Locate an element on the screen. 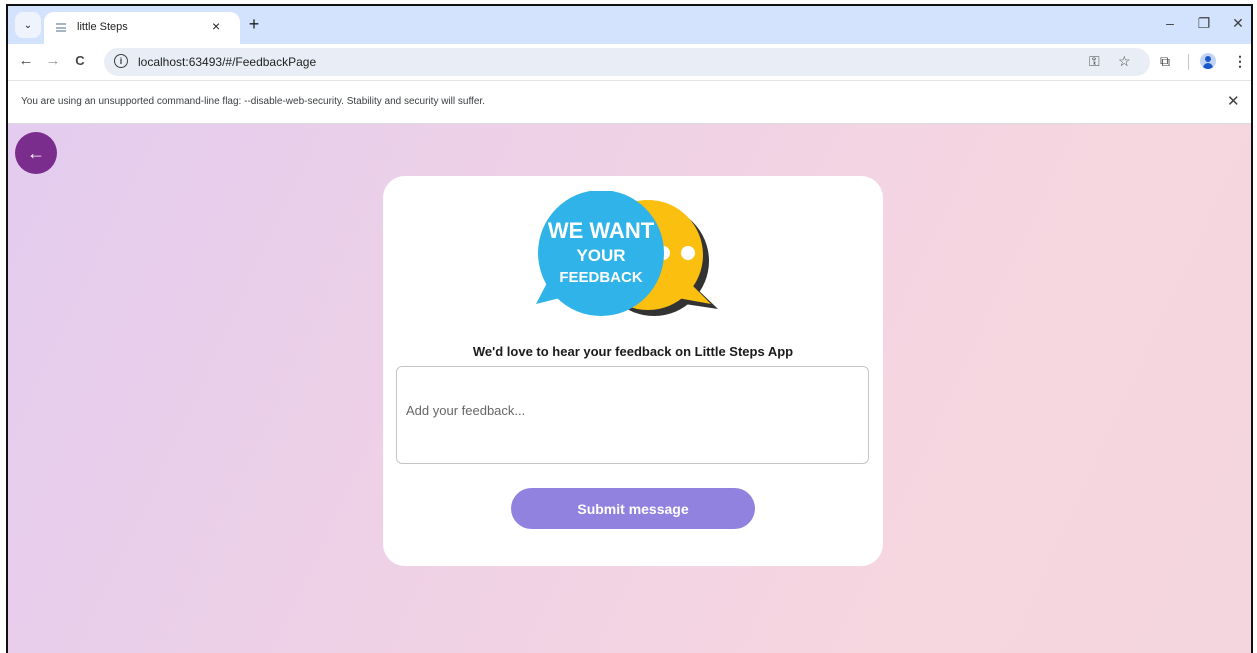  puzzle-icon: ⧉ is located at coordinates (1165, 61).